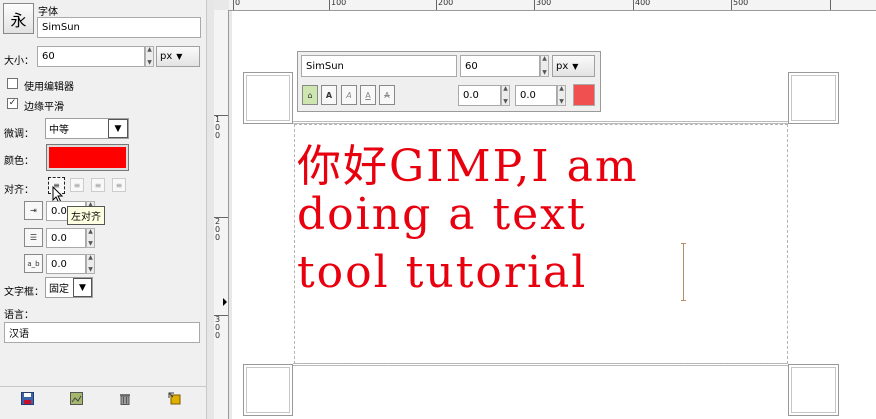 Image resolution: width=876 pixels, height=419 pixels. I want to click on overlay-color-button, so click(584, 95).